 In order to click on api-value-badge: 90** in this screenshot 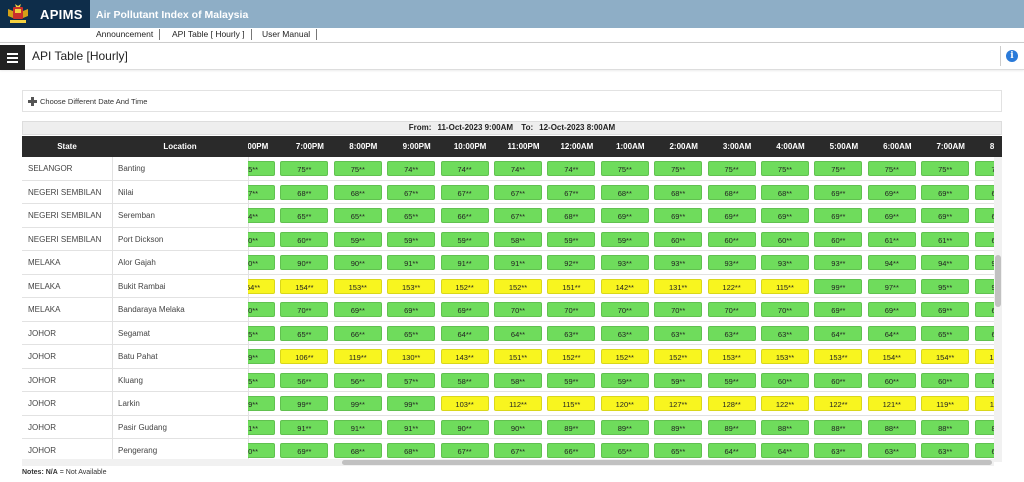, I will do `click(304, 262)`.